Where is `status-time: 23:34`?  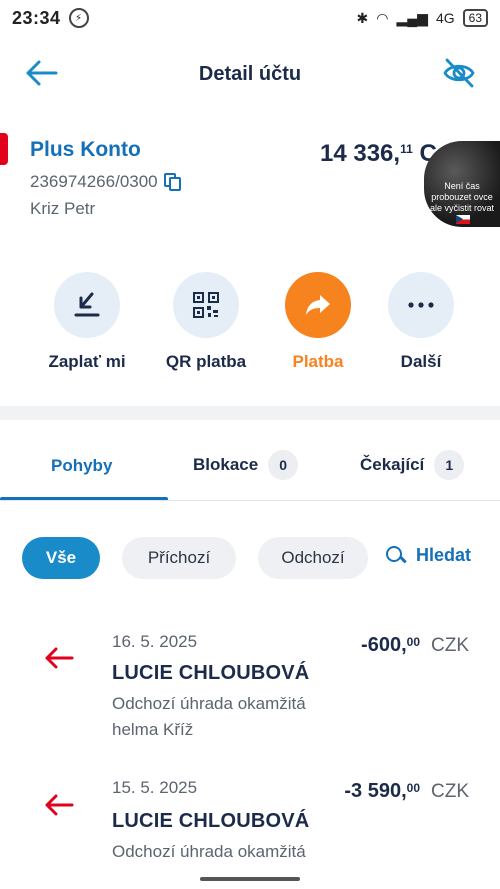 status-time: 23:34 is located at coordinates (36, 17).